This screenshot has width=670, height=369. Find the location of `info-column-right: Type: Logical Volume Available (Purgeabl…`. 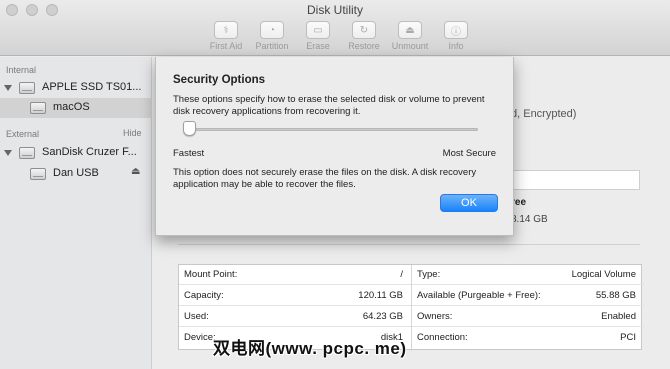

info-column-right: Type: Logical Volume Available (Purgeabl… is located at coordinates (527, 308).